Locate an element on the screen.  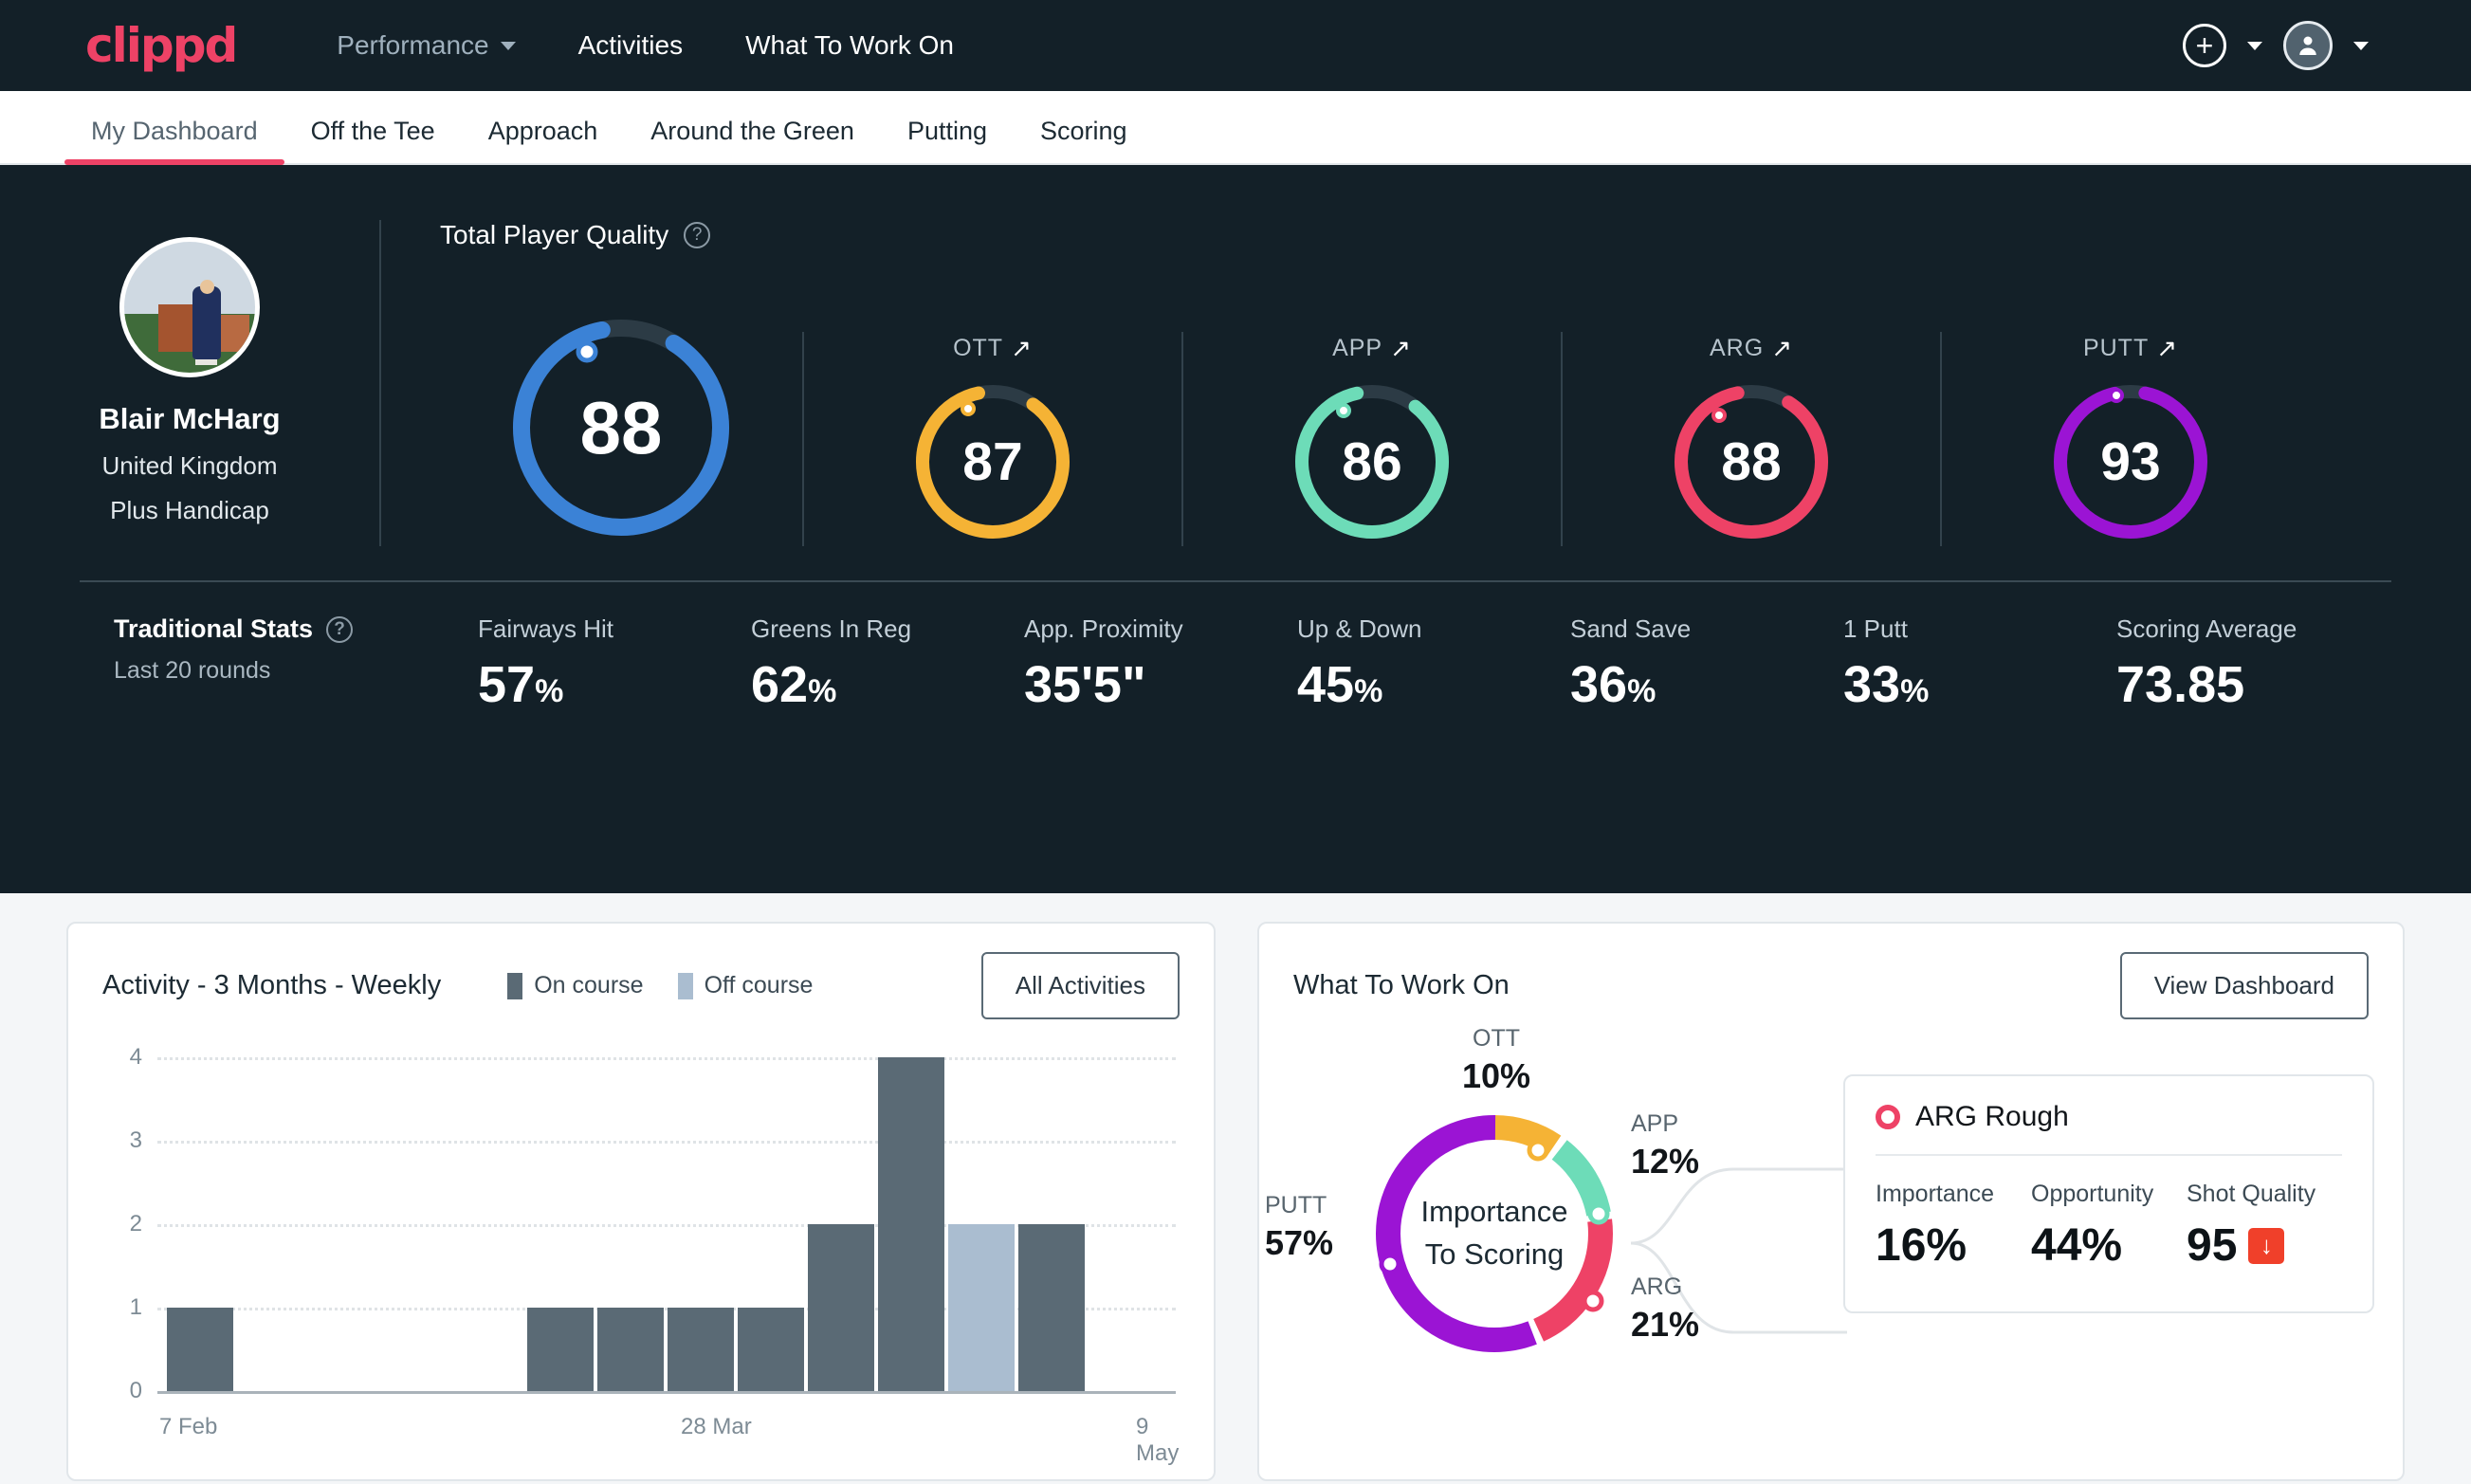
ring-total: 88 is located at coordinates (621, 405).